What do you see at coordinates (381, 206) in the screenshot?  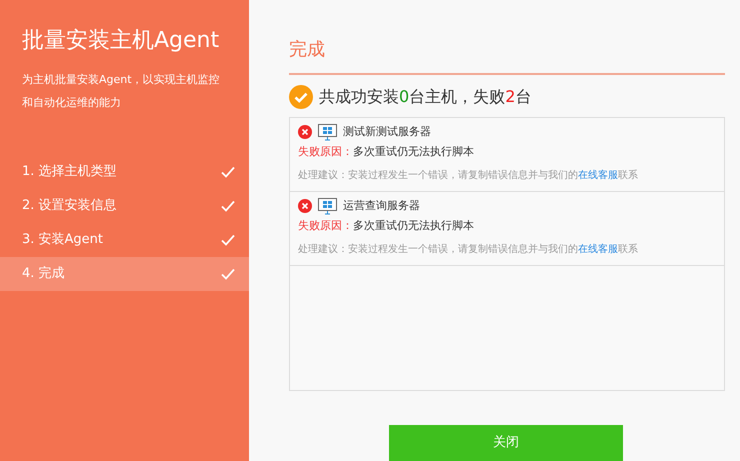 I see `host-name: 运营查询服务器` at bounding box center [381, 206].